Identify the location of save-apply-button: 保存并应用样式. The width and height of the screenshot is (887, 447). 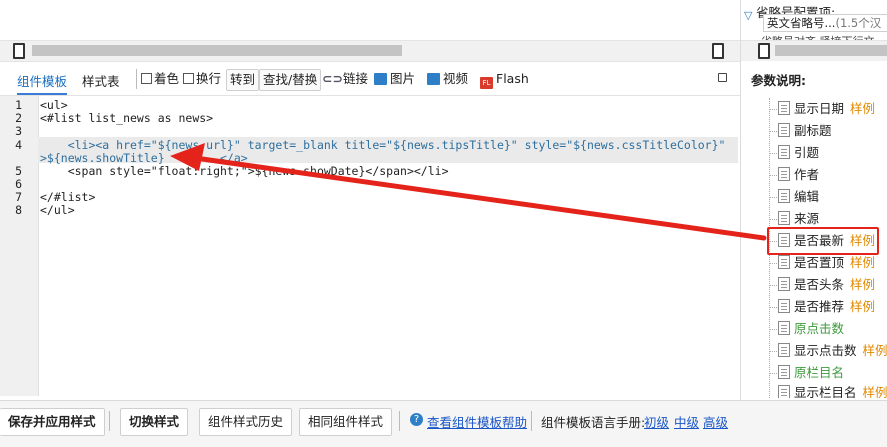
(52, 422).